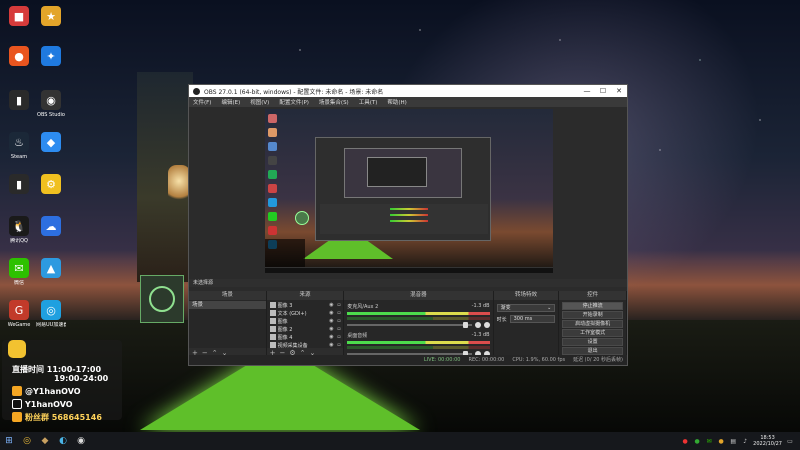 This screenshot has width=800, height=450. I want to click on preview-nested-obs, so click(403, 189).